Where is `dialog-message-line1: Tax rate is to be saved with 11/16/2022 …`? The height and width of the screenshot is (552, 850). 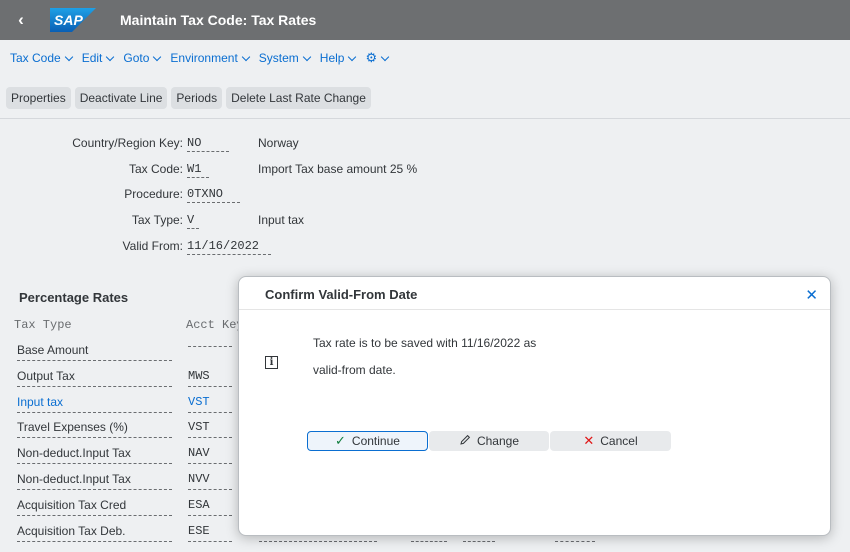
dialog-message-line1: Tax rate is to be saved with 11/16/2022 … is located at coordinates (425, 343).